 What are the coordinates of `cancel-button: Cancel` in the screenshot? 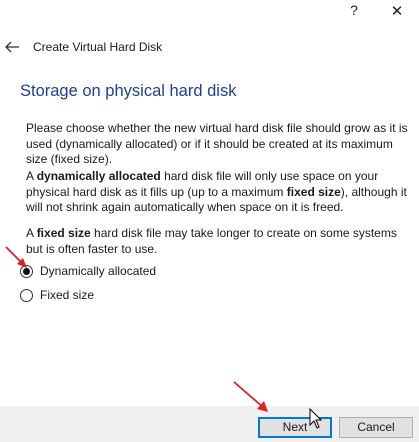 It's located at (376, 427).